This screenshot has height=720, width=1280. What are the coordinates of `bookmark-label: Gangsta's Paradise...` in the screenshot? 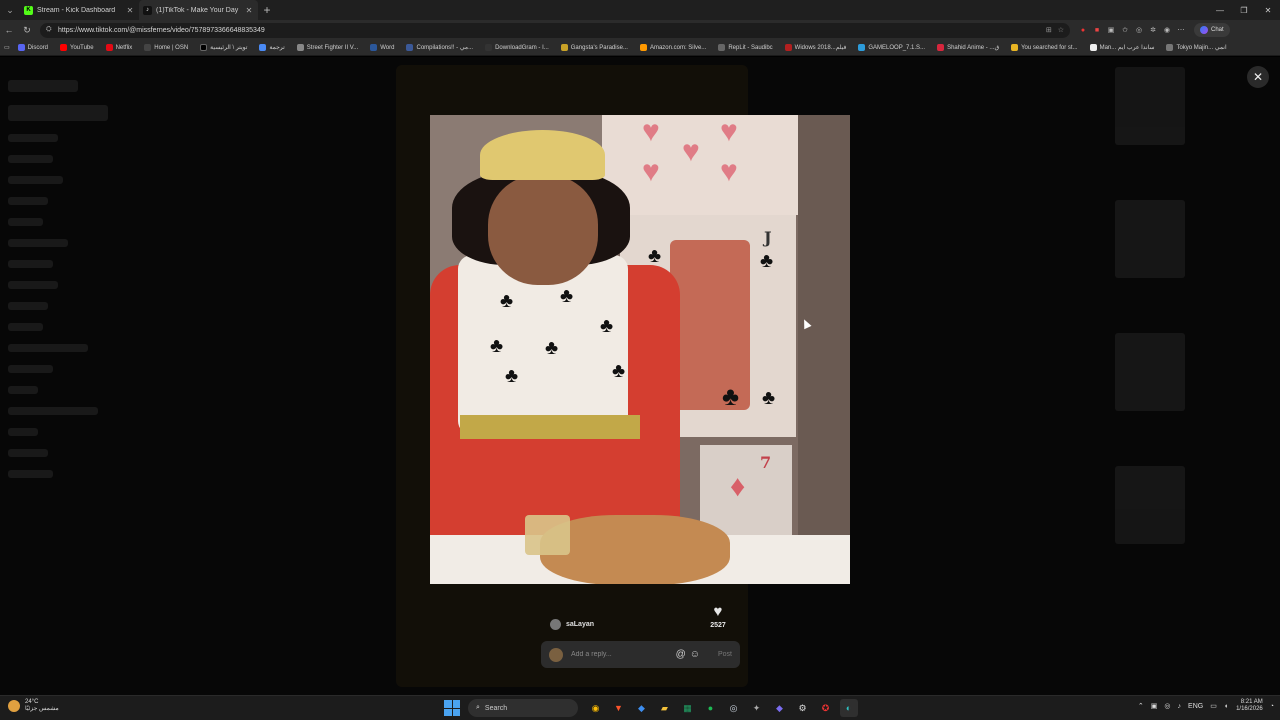 It's located at (599, 47).